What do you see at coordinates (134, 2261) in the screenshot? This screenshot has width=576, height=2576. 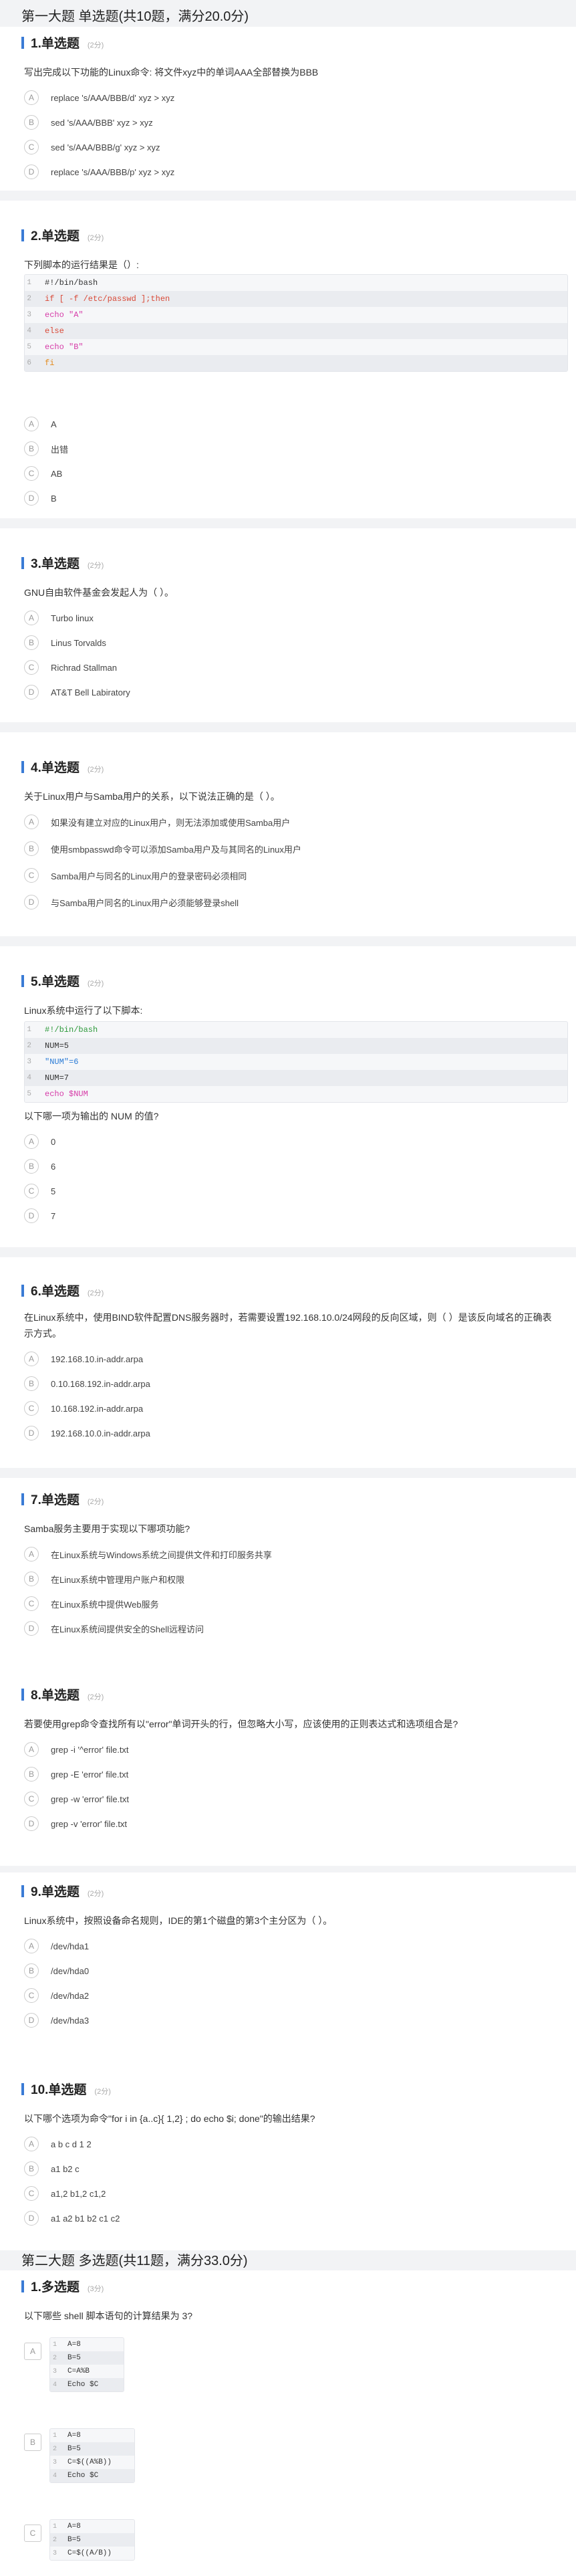 I see `part2-title: 第二大题 多选题(共11题，满分33.0分)` at bounding box center [134, 2261].